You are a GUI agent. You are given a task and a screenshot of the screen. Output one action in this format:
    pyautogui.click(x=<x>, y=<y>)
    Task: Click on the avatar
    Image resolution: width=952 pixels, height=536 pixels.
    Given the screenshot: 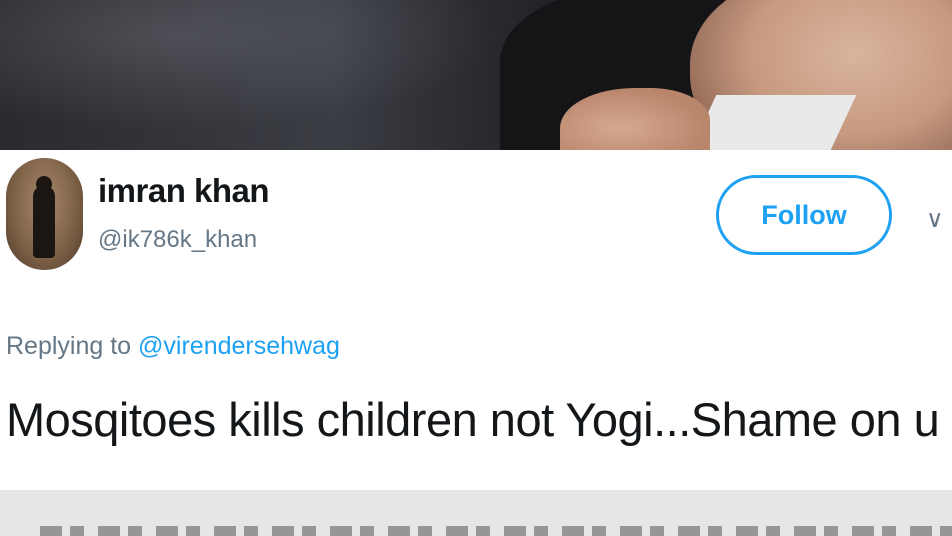 What is the action you would take?
    pyautogui.click(x=44, y=214)
    